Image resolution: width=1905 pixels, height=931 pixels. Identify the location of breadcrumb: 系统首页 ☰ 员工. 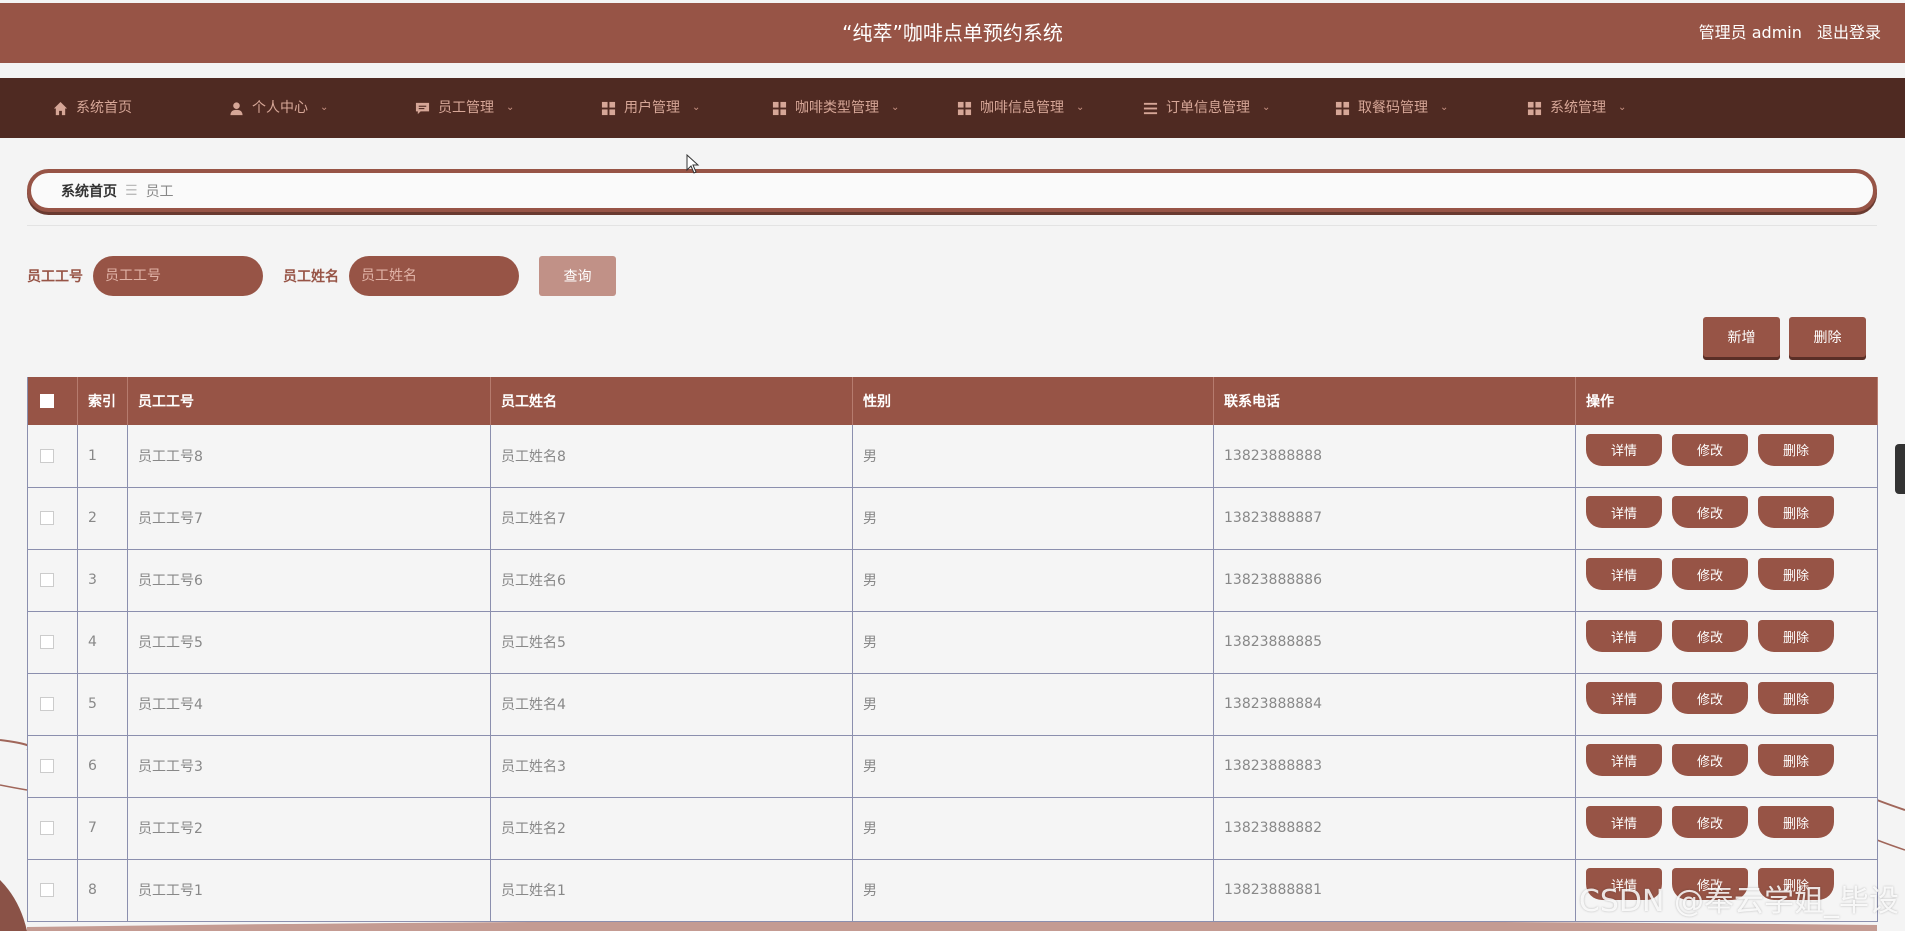
(952, 190).